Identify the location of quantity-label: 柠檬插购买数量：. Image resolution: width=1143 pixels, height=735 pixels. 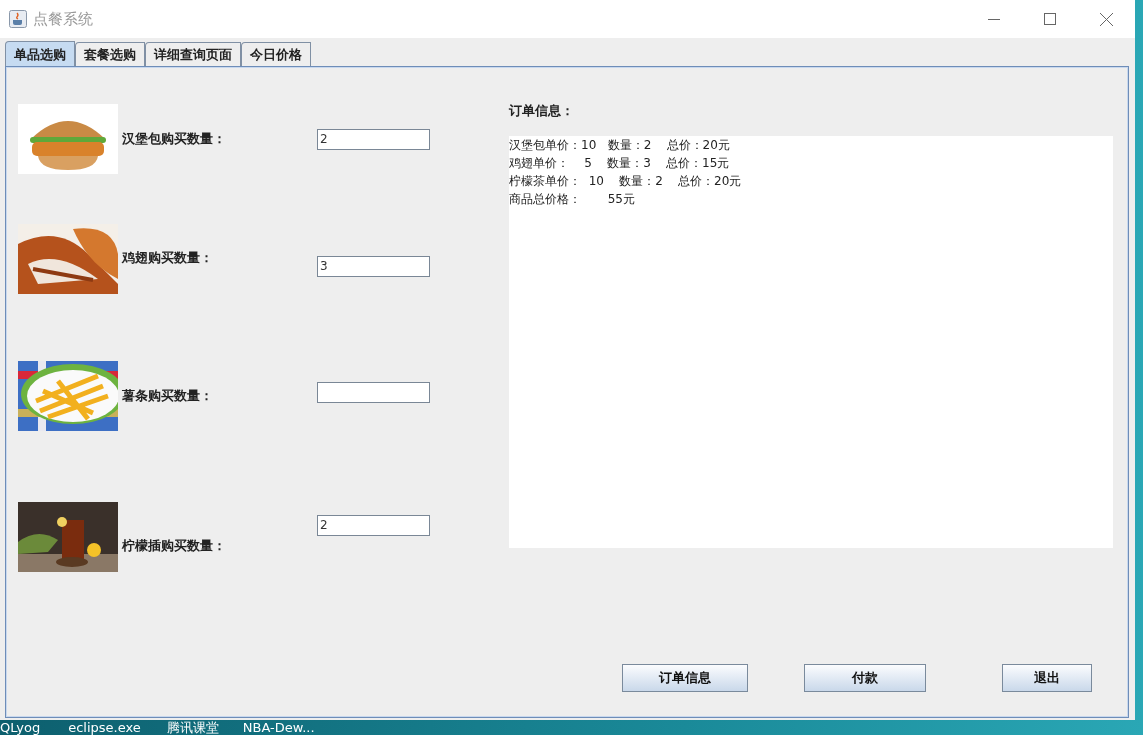
(174, 546).